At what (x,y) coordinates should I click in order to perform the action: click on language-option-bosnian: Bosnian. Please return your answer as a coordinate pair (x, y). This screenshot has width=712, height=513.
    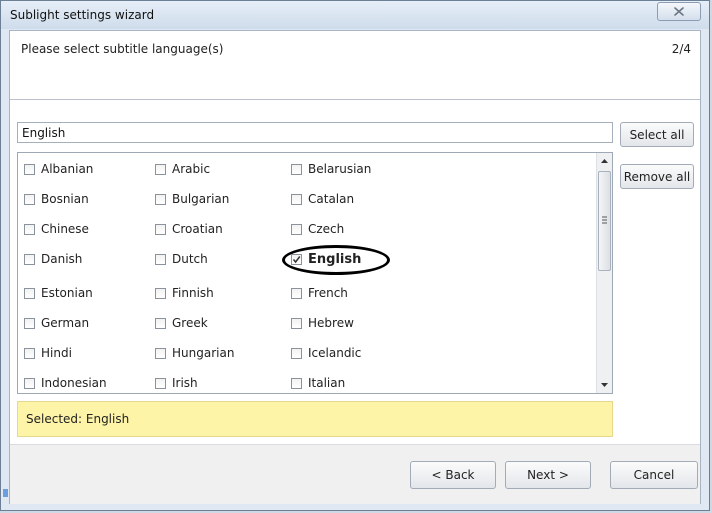
    Looking at the image, I should click on (56, 199).